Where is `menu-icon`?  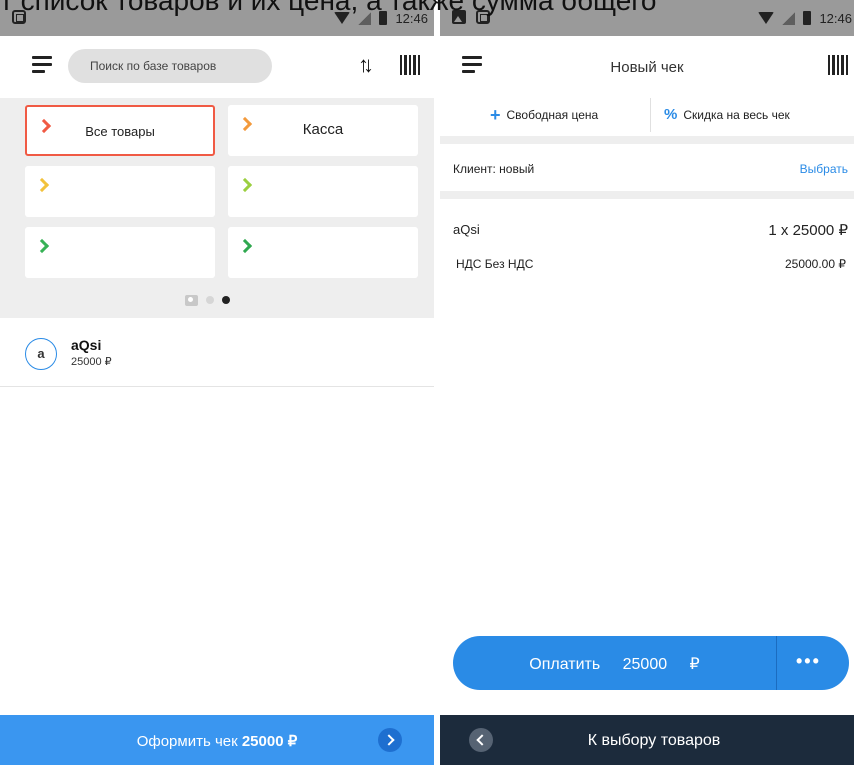
menu-icon is located at coordinates (42, 65).